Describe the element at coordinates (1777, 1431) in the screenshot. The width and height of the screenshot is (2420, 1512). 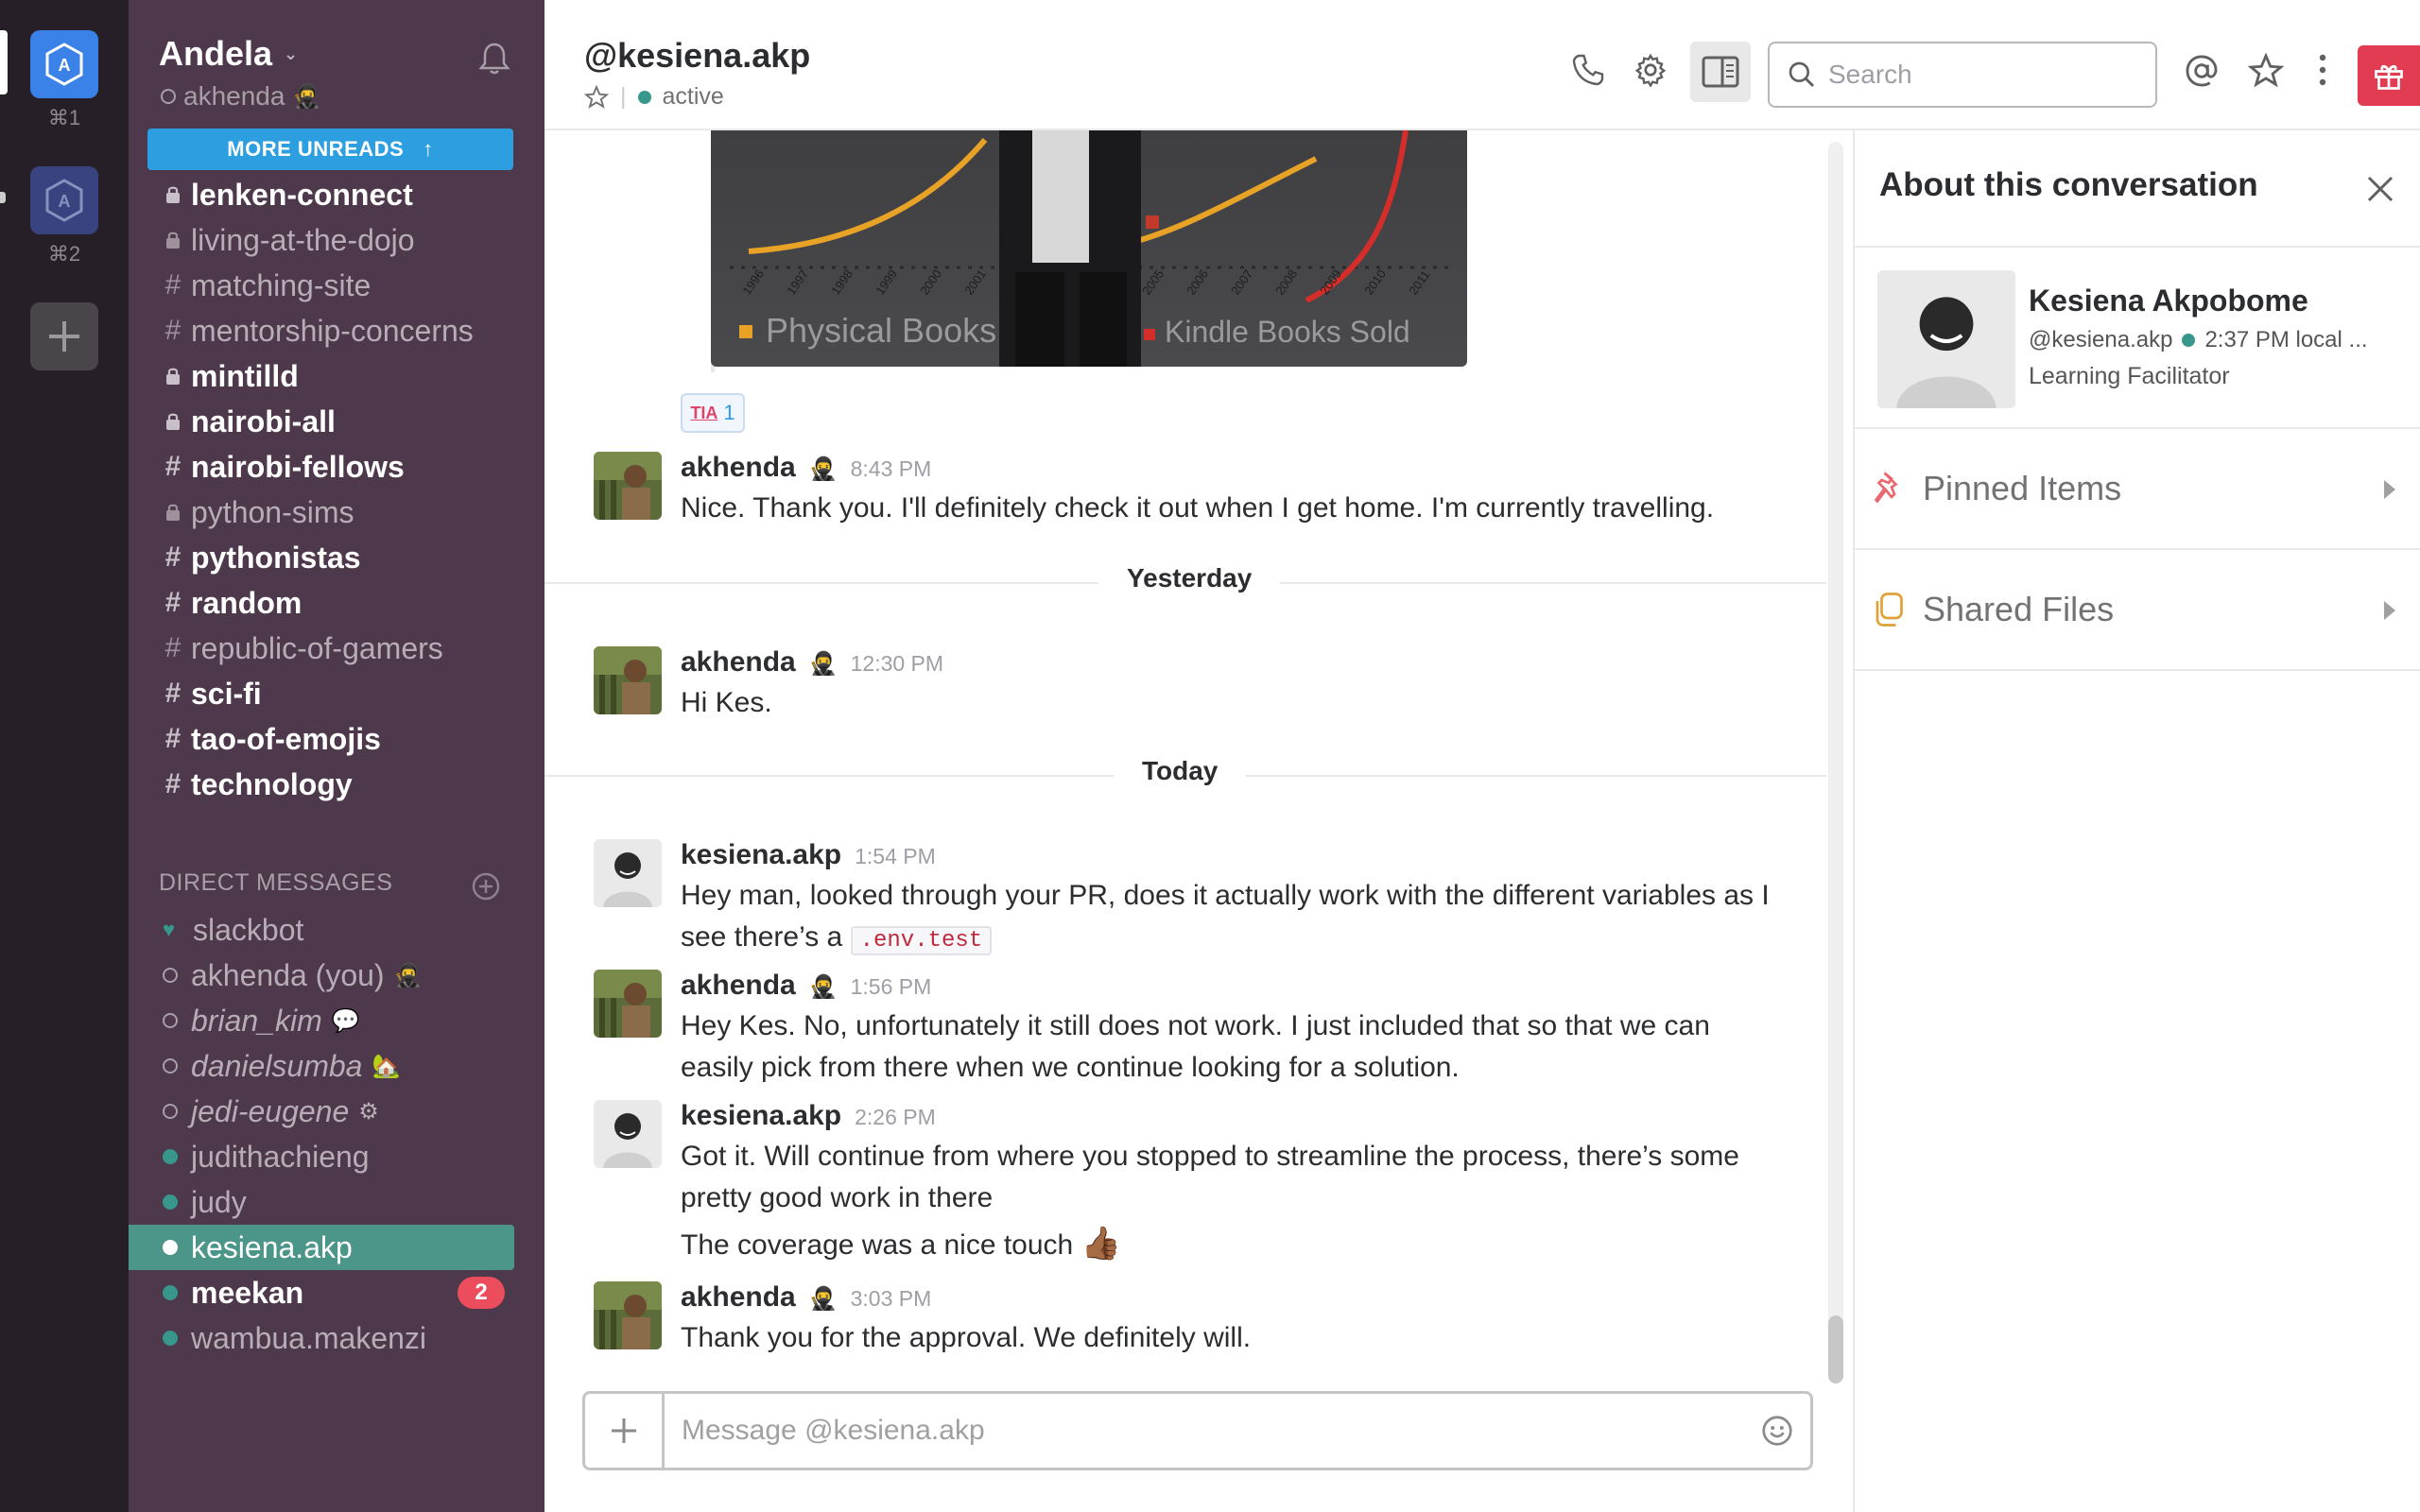
I see `emoji-picker-icon` at that location.